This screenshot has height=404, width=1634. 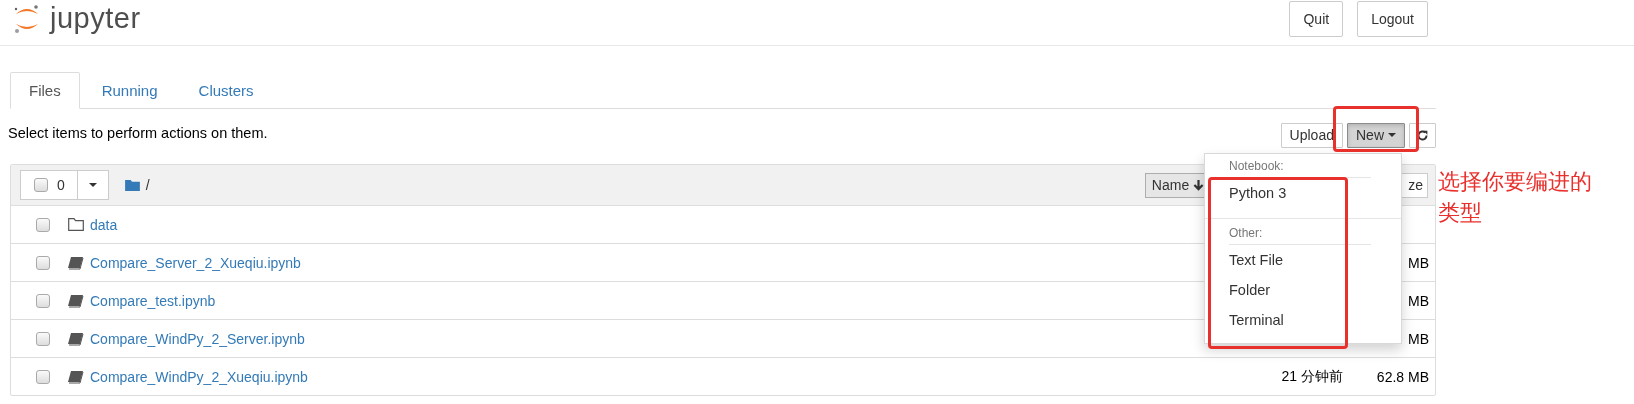 What do you see at coordinates (153, 300) in the screenshot?
I see `file-link: Compare_test.ipynb` at bounding box center [153, 300].